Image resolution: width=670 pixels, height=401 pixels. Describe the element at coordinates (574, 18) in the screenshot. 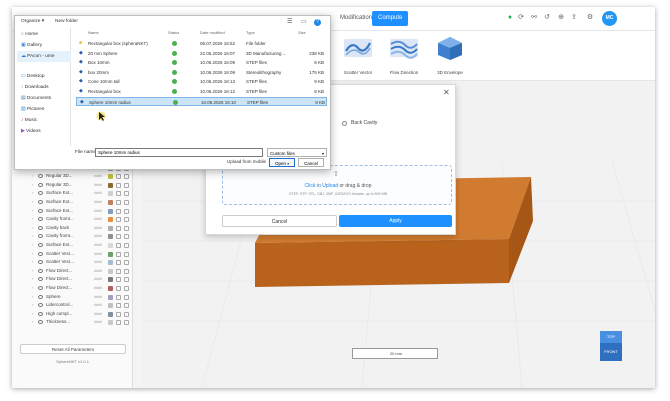

I see `share-icon: ⇪` at that location.